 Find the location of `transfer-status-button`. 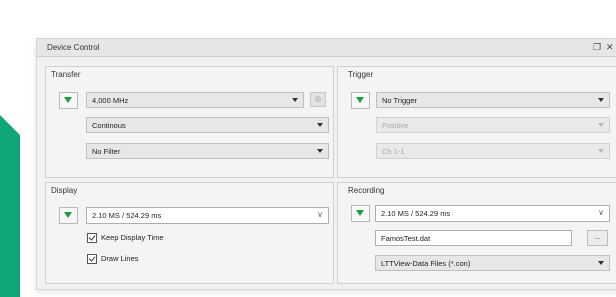

transfer-status-button is located at coordinates (318, 99).